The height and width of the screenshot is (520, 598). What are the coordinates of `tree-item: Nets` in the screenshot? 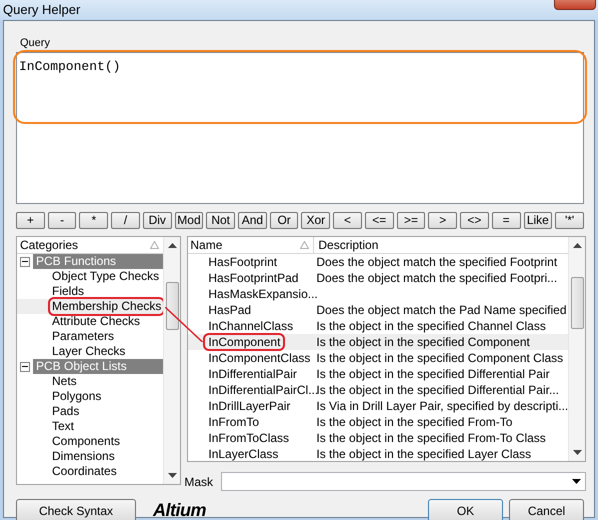 It's located at (64, 381).